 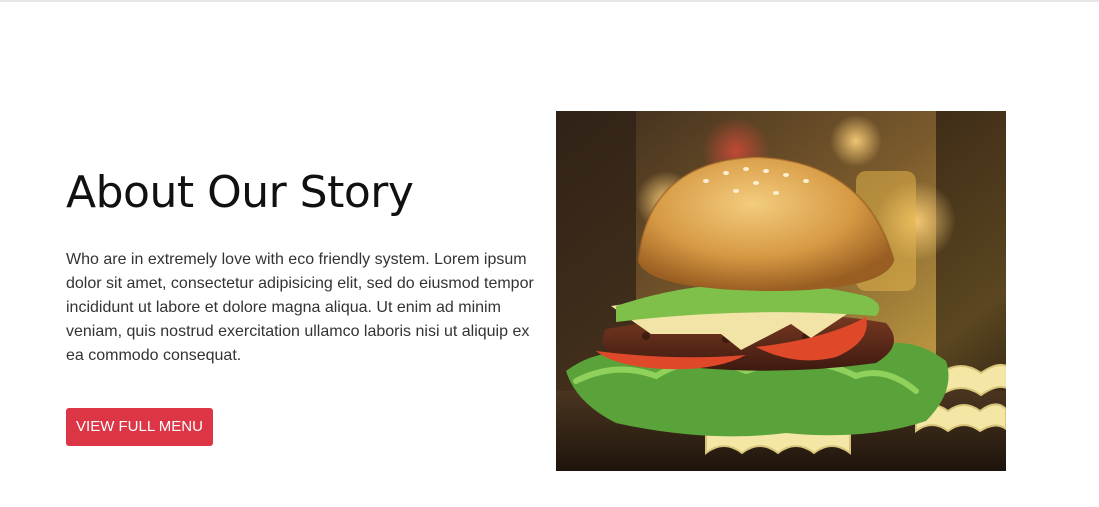 I want to click on view-full-menu-button: VIEW FULL MENU, so click(x=139, y=427).